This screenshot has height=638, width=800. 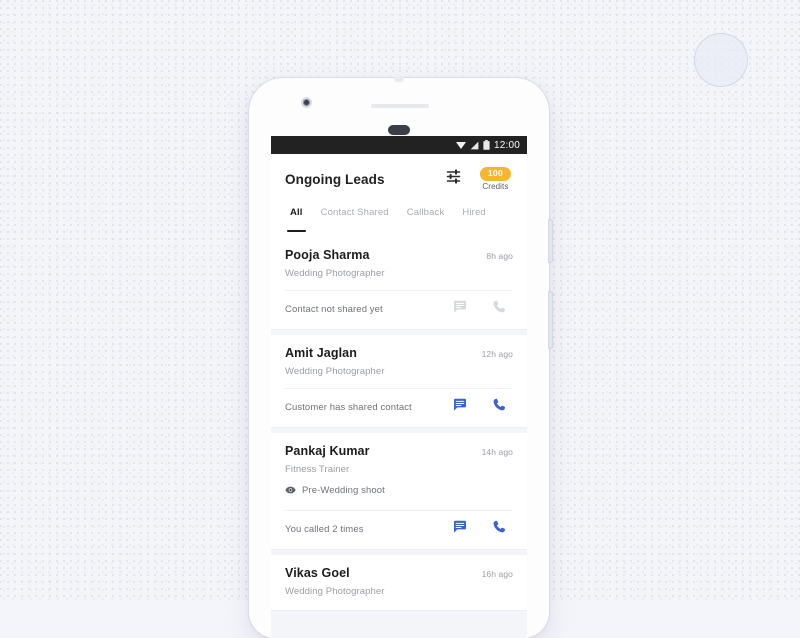 I want to click on top-sensor-nub, so click(x=399, y=79).